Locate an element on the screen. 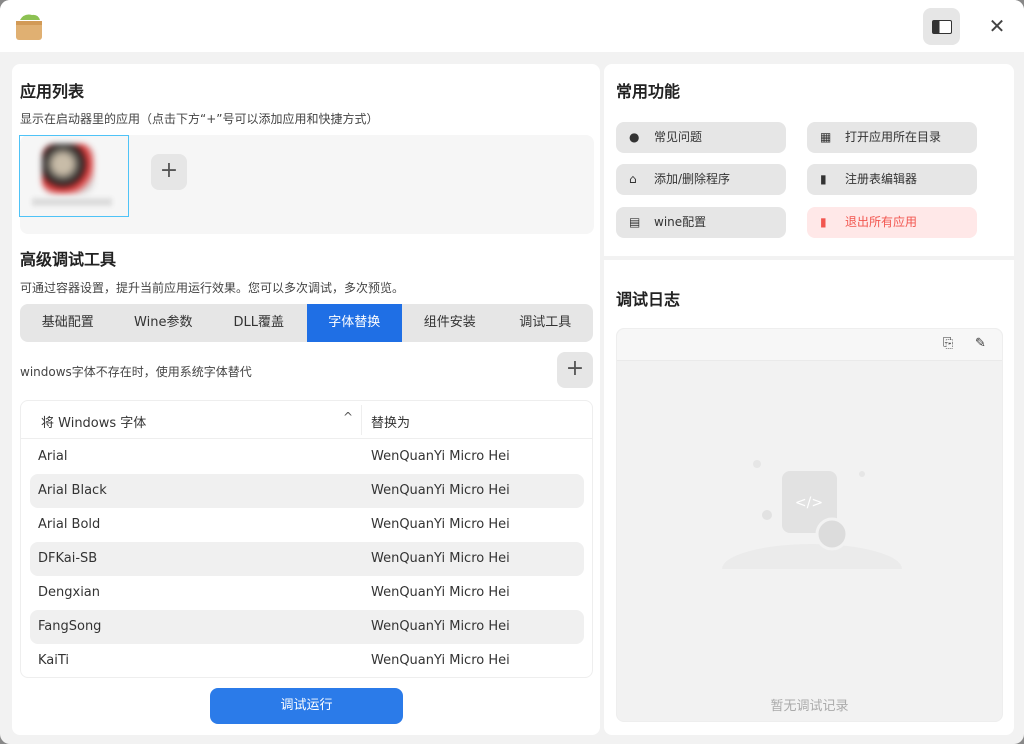  debug-tools-subtitle: 可通过容器设置，提升当前应用运行效果。您可以多次调试，多次预览。 is located at coordinates (212, 288).